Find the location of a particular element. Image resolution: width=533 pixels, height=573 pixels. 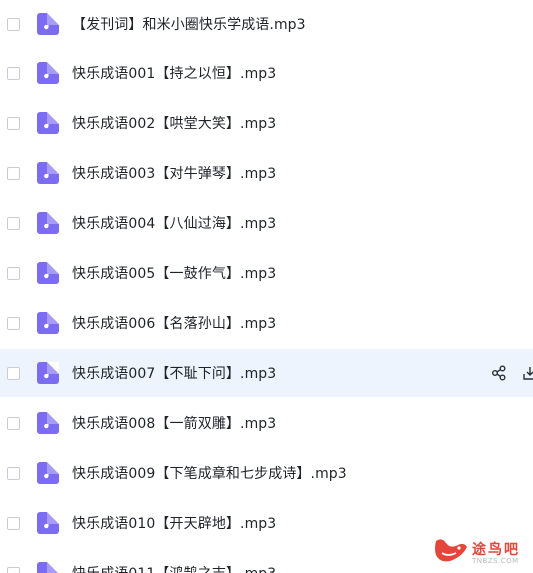

bird-logo-icon is located at coordinates (451, 550).